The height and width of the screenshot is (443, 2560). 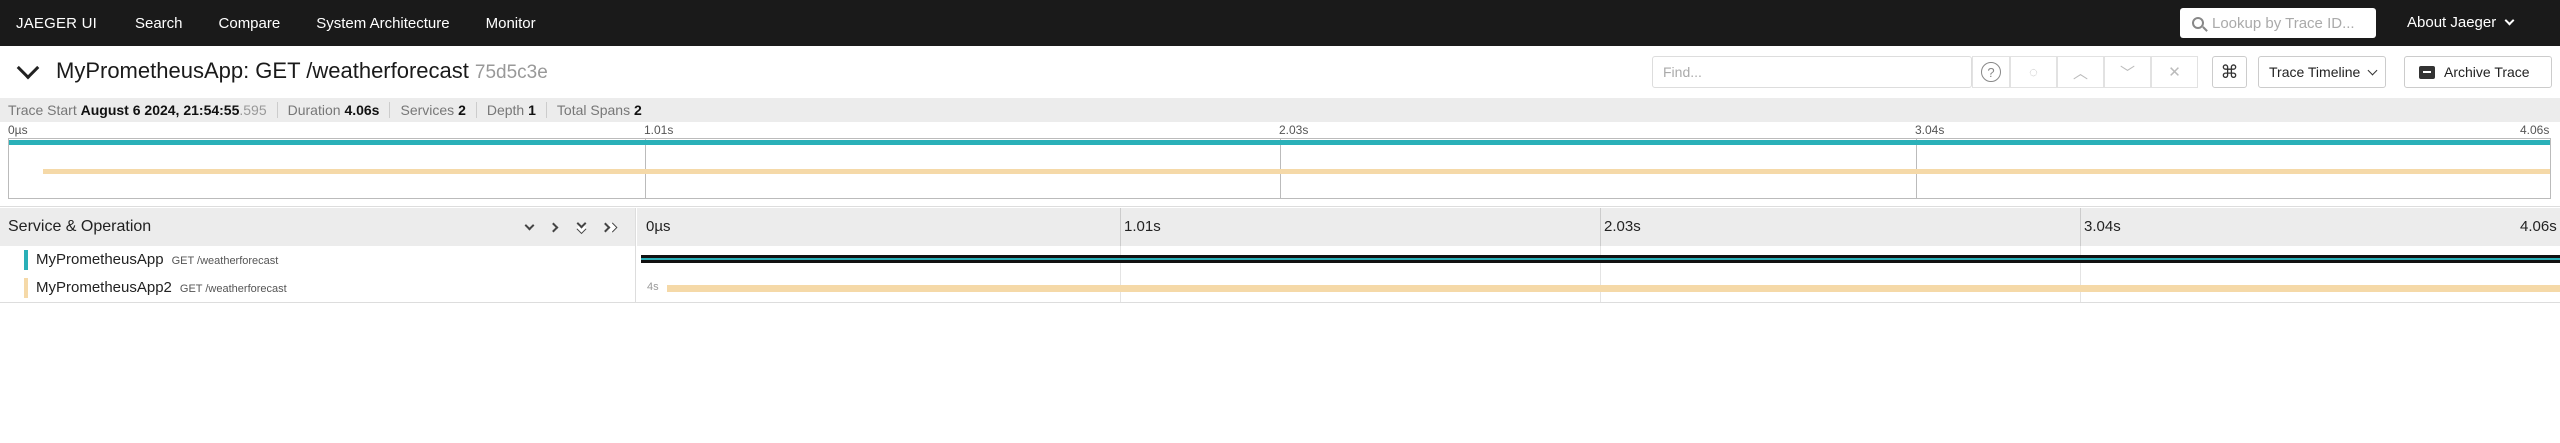 I want to click on chevron-down-icon: ﹀, so click(x=2127, y=73).